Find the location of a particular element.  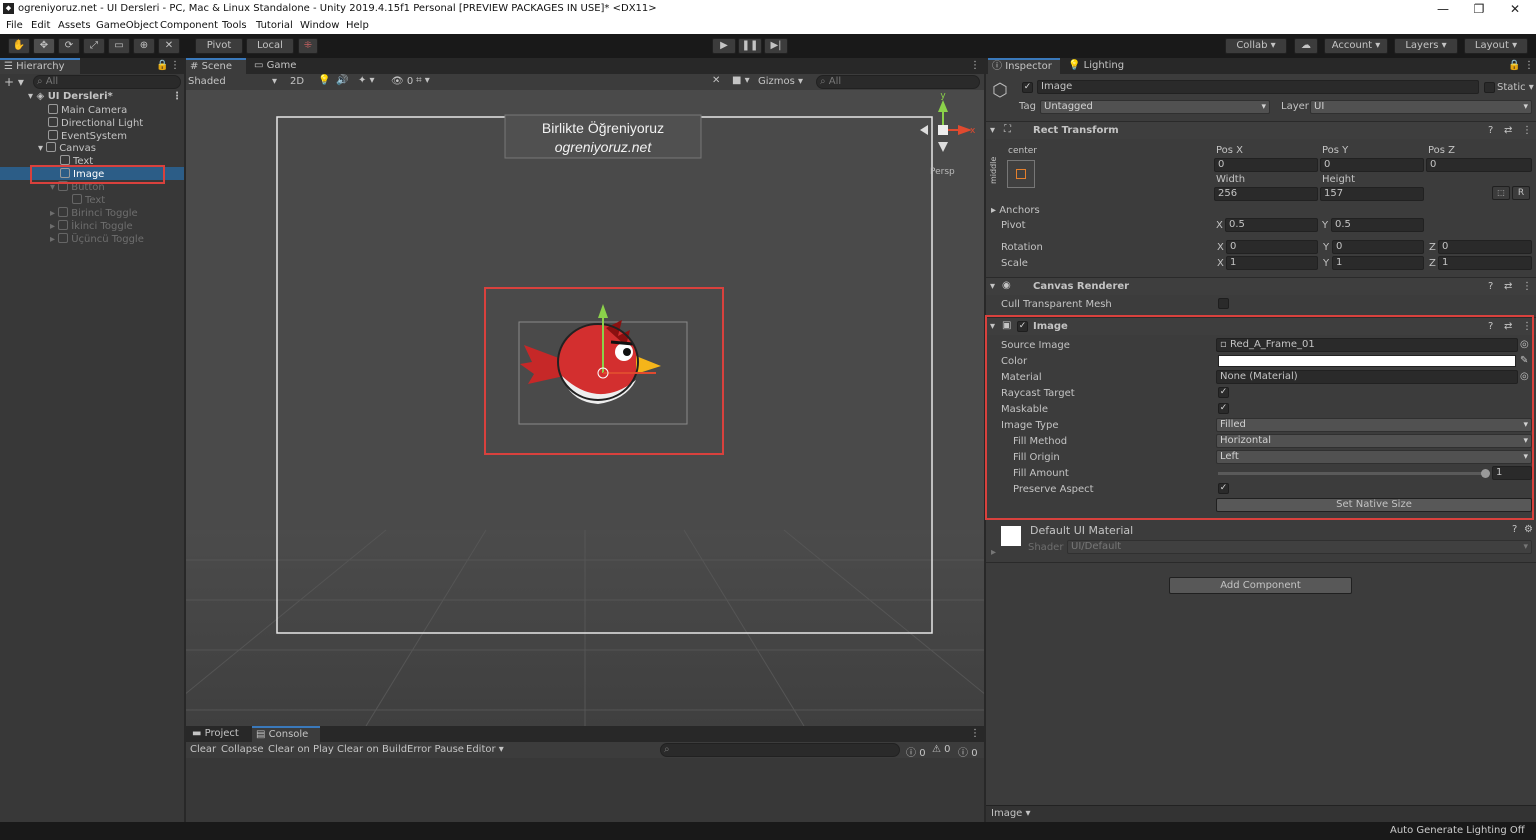

raw-edit-button: R is located at coordinates (1521, 193).